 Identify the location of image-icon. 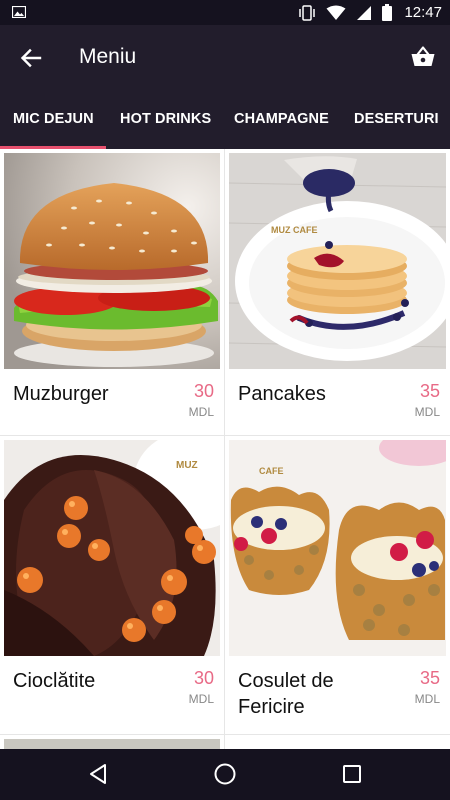
(19, 12).